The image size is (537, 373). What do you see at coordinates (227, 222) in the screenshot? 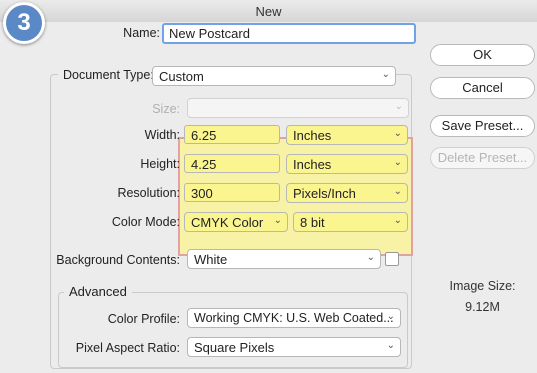
I see `color-mode-value: CMYK Color` at bounding box center [227, 222].